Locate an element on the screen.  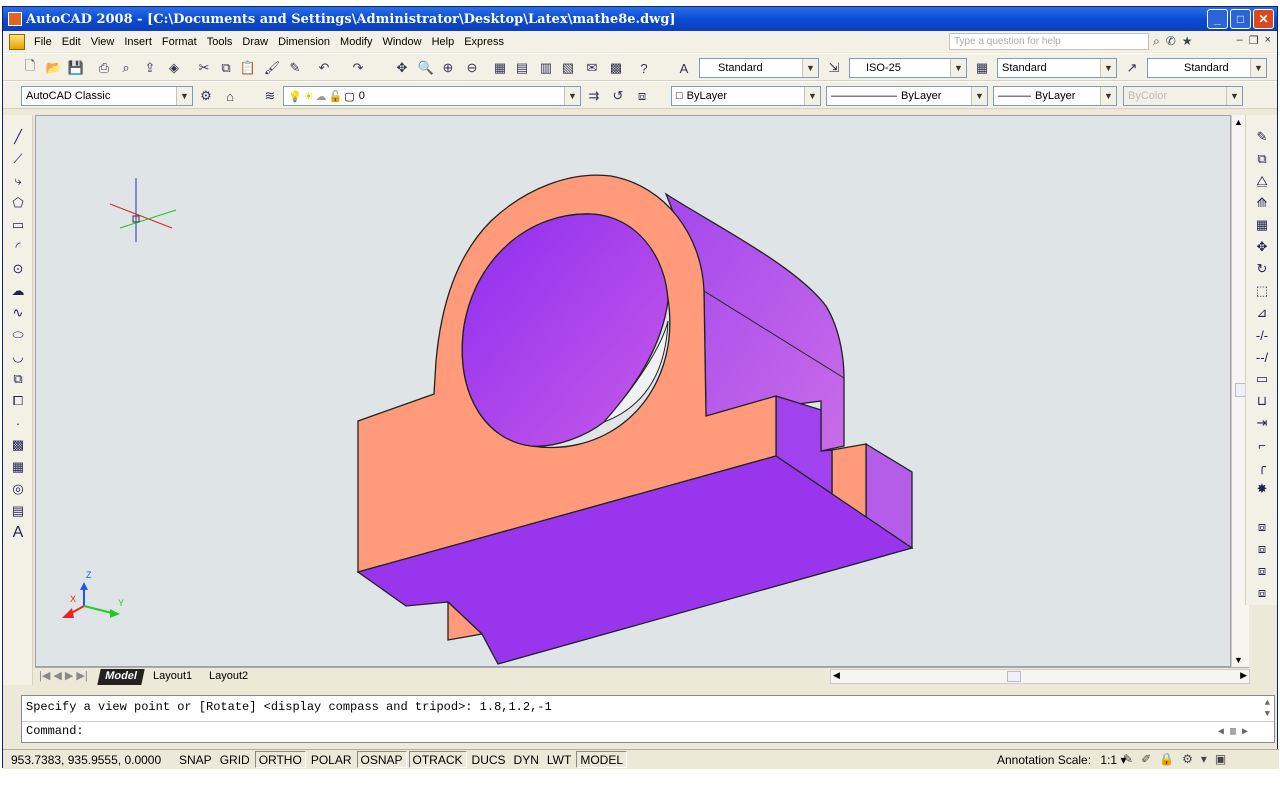
scale-icon: ⬚ is located at coordinates (1262, 291).